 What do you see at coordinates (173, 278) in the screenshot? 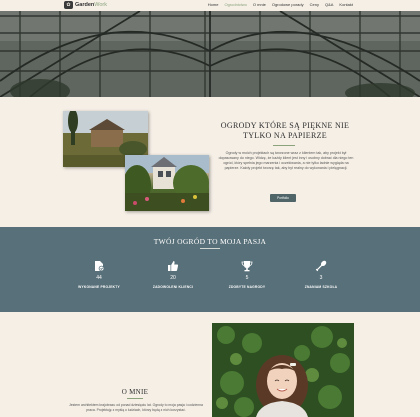
I see `stat-clients-number: 20` at bounding box center [173, 278].